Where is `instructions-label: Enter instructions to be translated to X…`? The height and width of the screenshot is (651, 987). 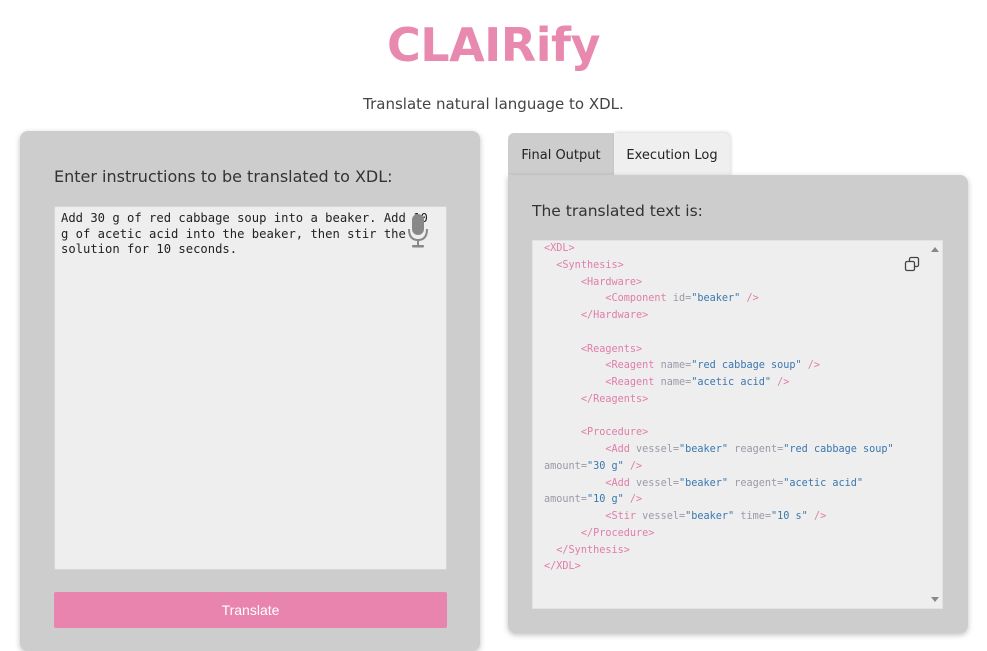
instructions-label: Enter instructions to be translated to X… is located at coordinates (223, 176).